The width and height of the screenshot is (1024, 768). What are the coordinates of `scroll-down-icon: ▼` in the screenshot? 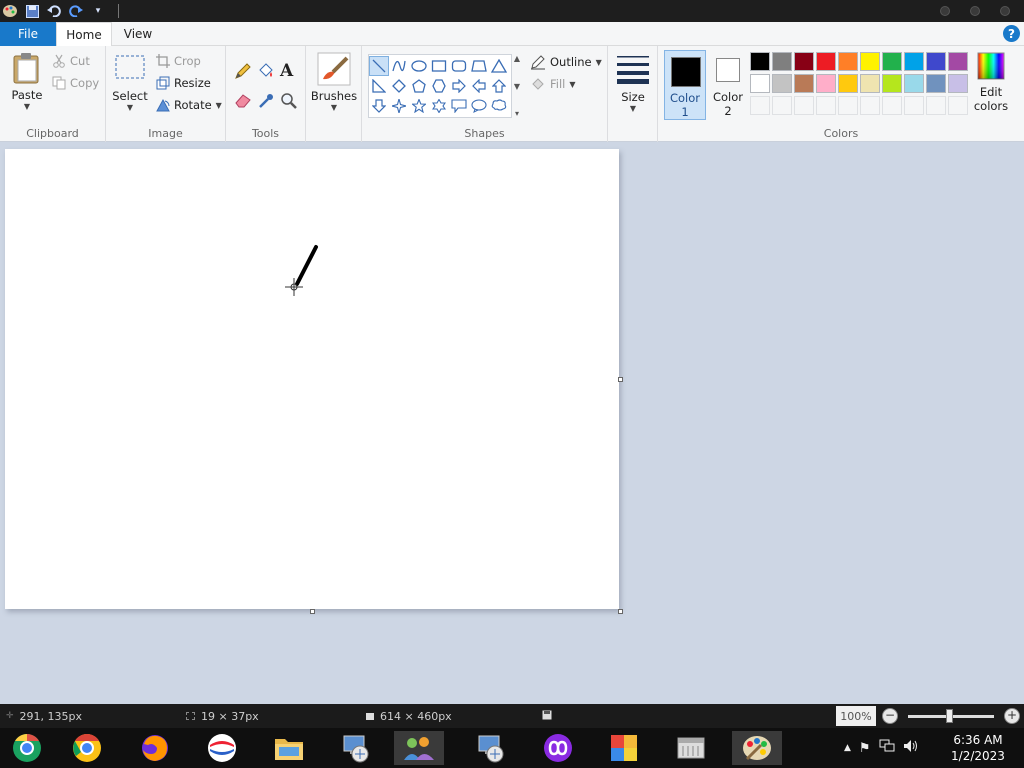 It's located at (517, 86).